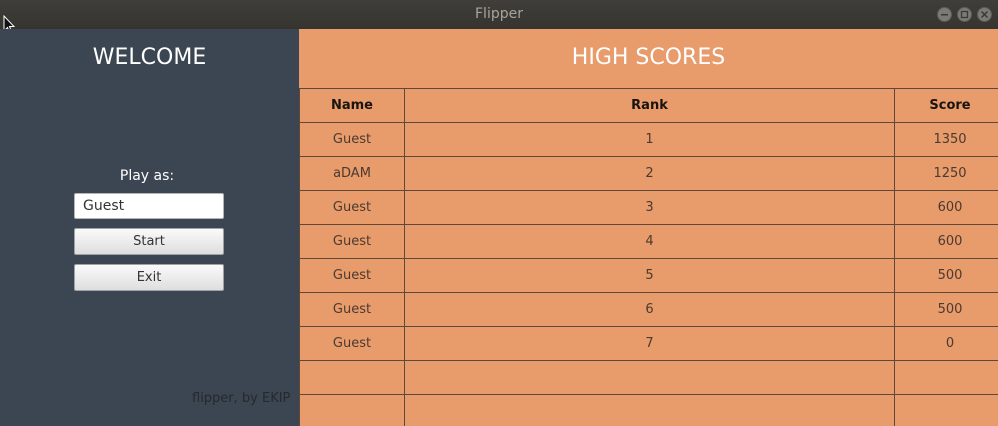  I want to click on cell-rank: 5, so click(649, 275).